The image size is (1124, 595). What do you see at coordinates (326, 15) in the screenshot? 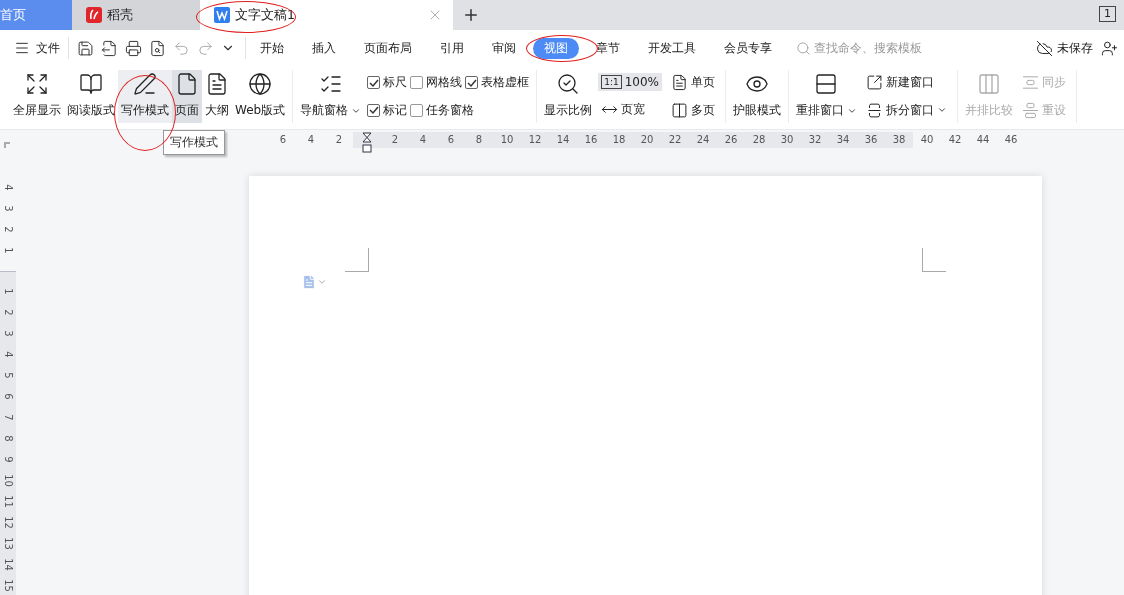
I see `document-tab: 文字文稿1` at bounding box center [326, 15].